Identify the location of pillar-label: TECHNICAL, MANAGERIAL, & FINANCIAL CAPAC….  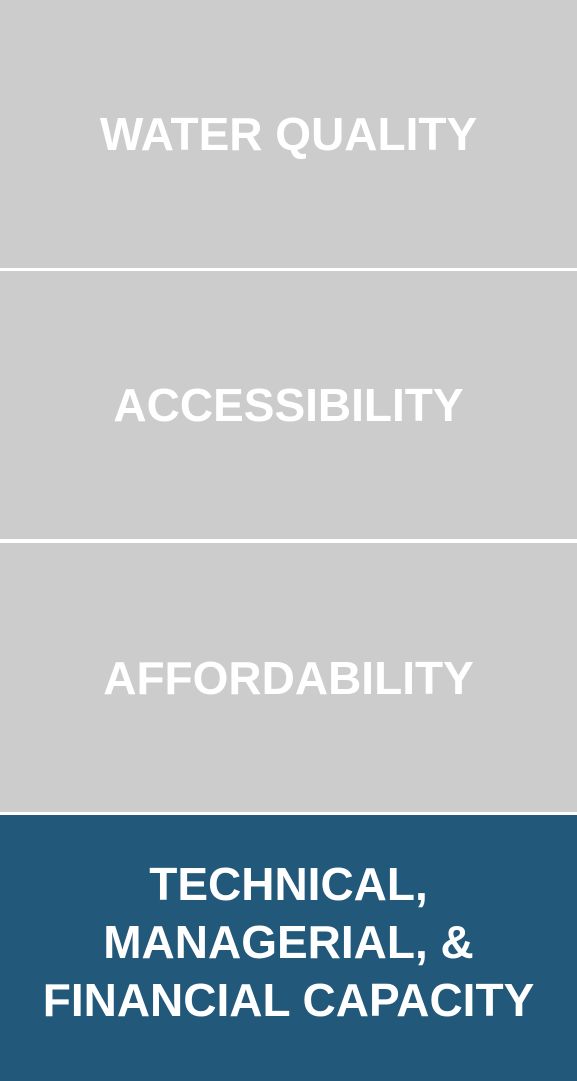
(288, 942).